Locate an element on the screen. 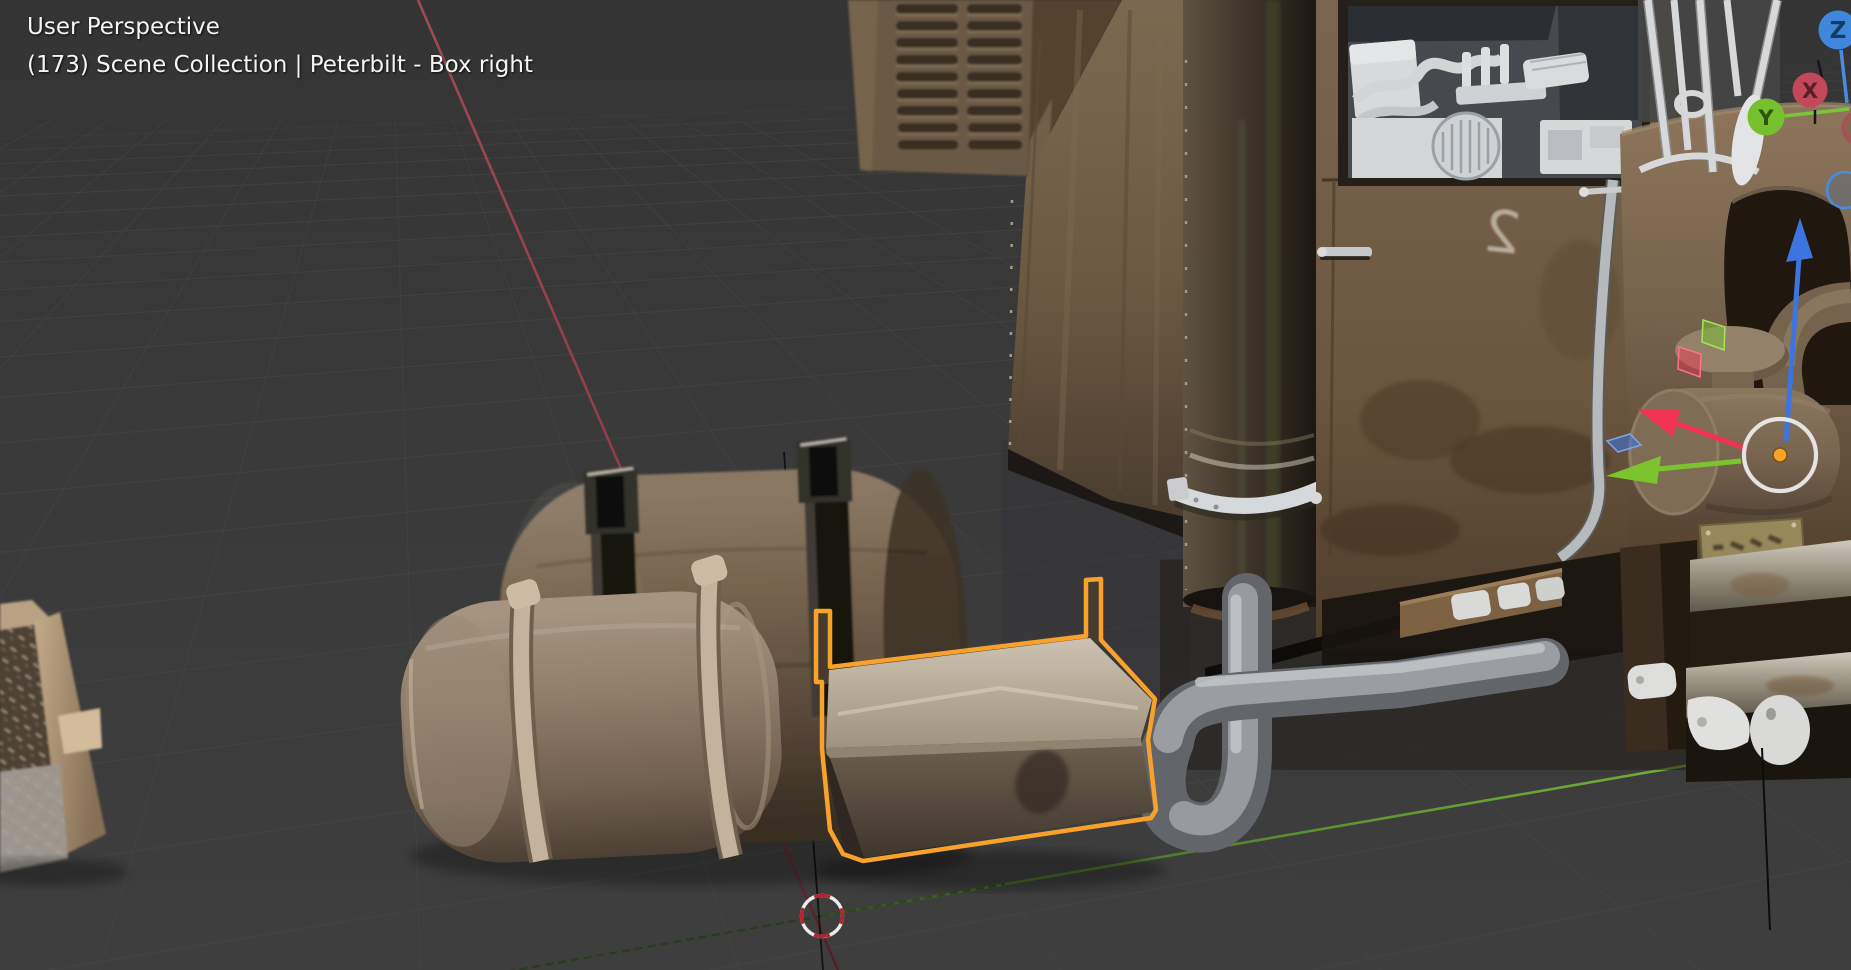 Image resolution: width=1851 pixels, height=970 pixels. nav-y-ball: Y is located at coordinates (1766, 117).